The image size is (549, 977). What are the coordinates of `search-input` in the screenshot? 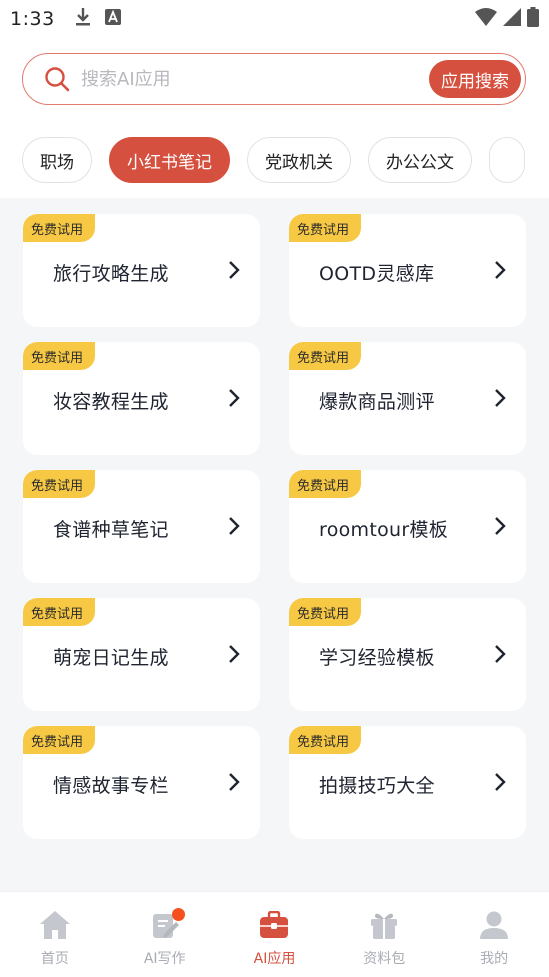 It's located at (246, 79).